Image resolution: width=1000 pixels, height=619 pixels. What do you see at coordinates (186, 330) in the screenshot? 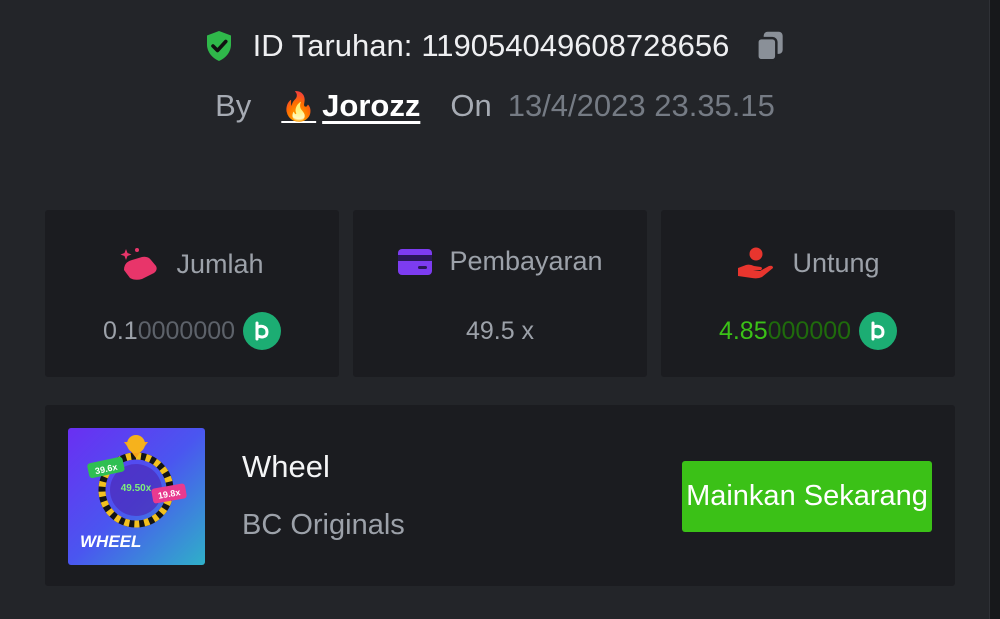
I see `amount-value-trailing: 0000000` at bounding box center [186, 330].